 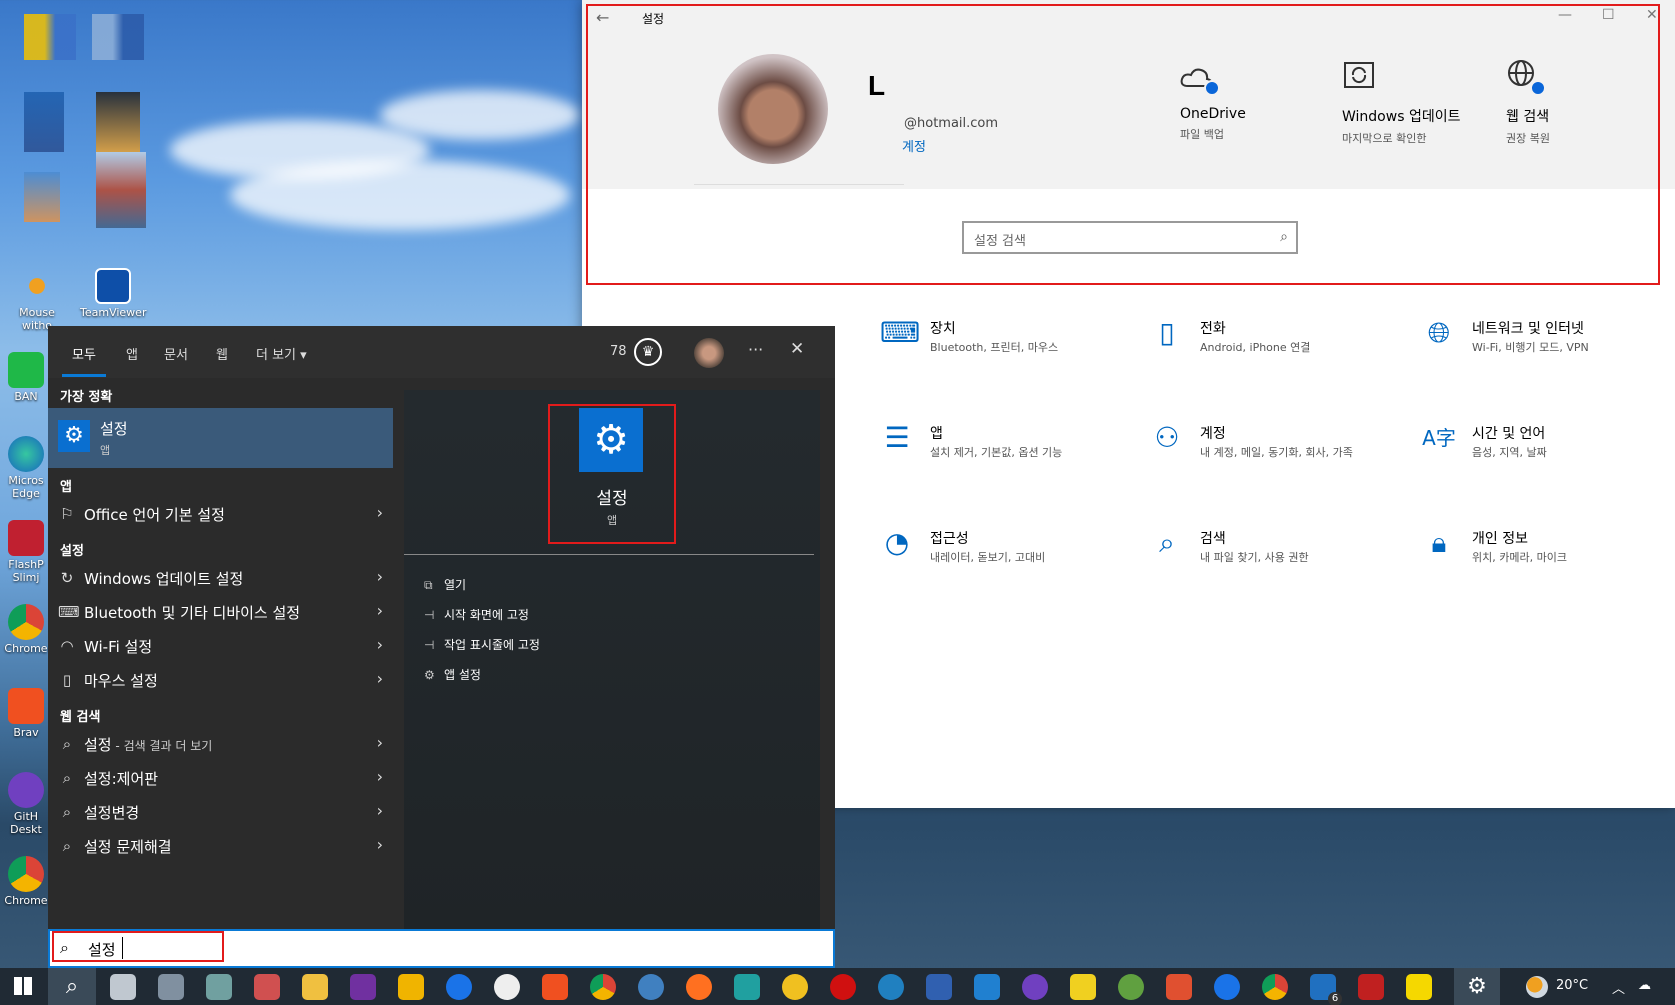 What do you see at coordinates (400, 195) in the screenshot?
I see `cloud-decoration` at bounding box center [400, 195].